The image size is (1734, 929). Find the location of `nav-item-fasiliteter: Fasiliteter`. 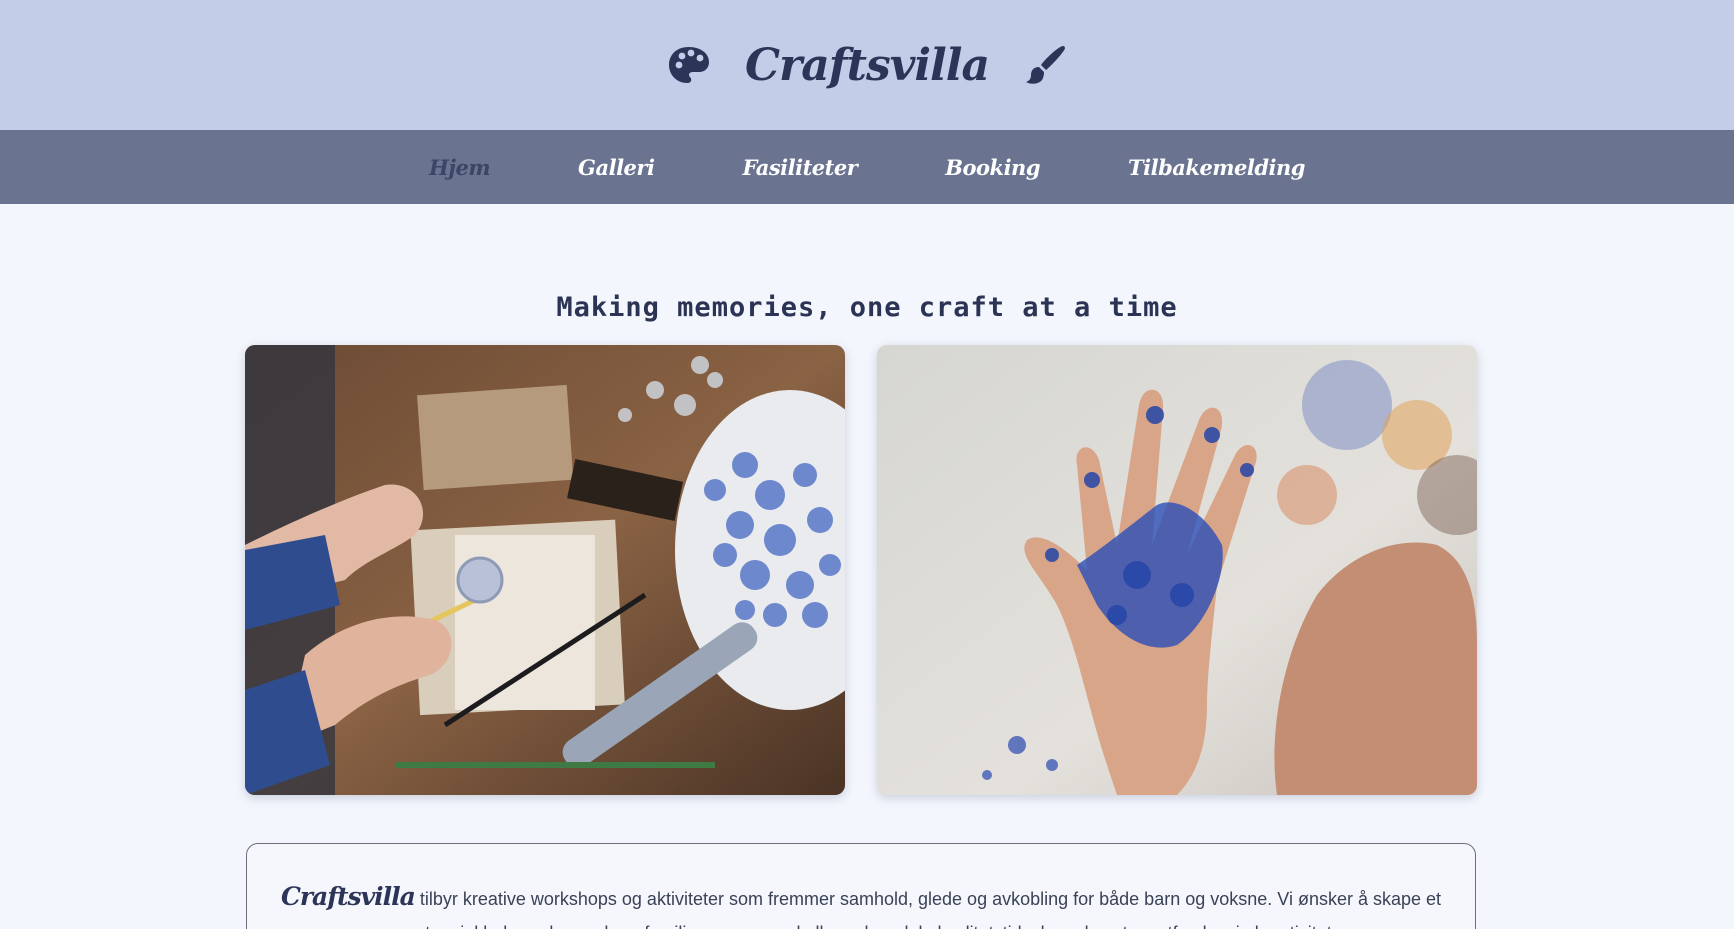

nav-item-fasiliteter: Fasiliteter is located at coordinates (799, 167).